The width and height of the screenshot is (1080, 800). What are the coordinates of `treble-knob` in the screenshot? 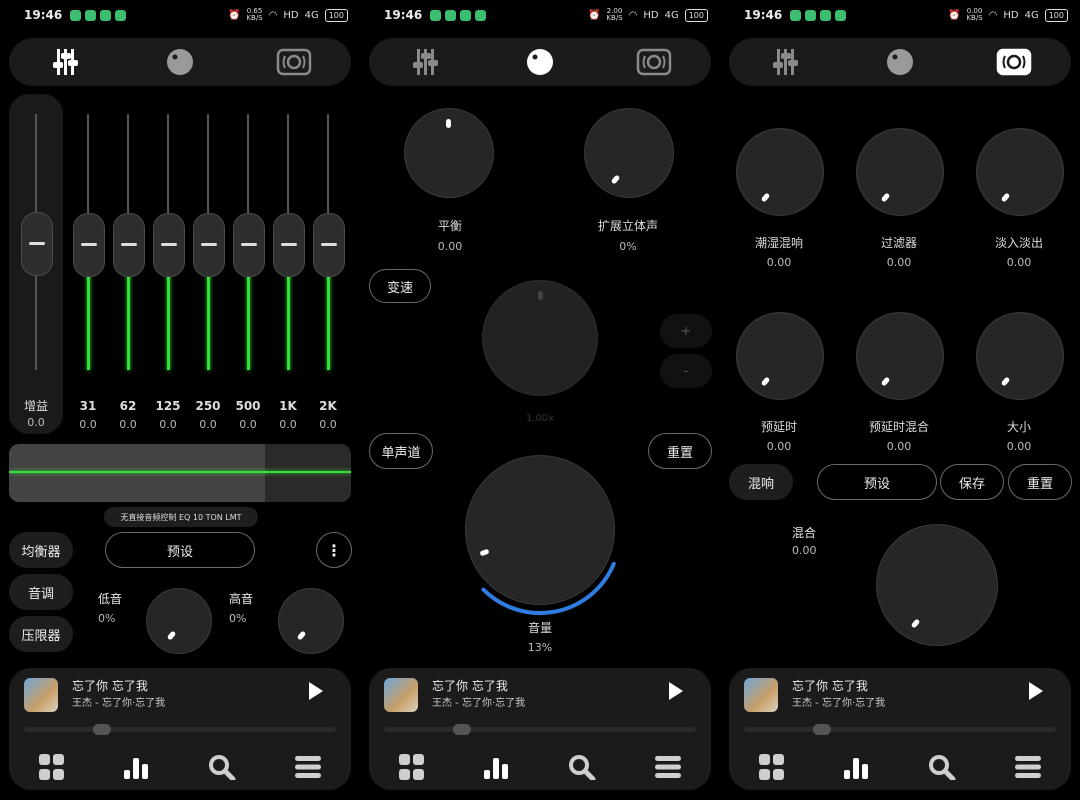 It's located at (311, 621).